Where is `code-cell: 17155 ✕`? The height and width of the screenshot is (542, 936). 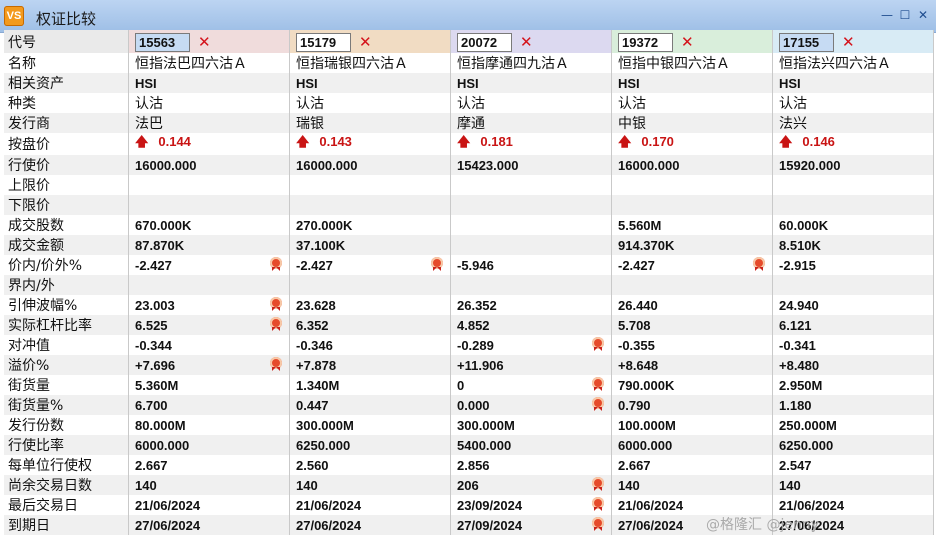
code-cell: 17155 ✕ is located at coordinates (853, 41).